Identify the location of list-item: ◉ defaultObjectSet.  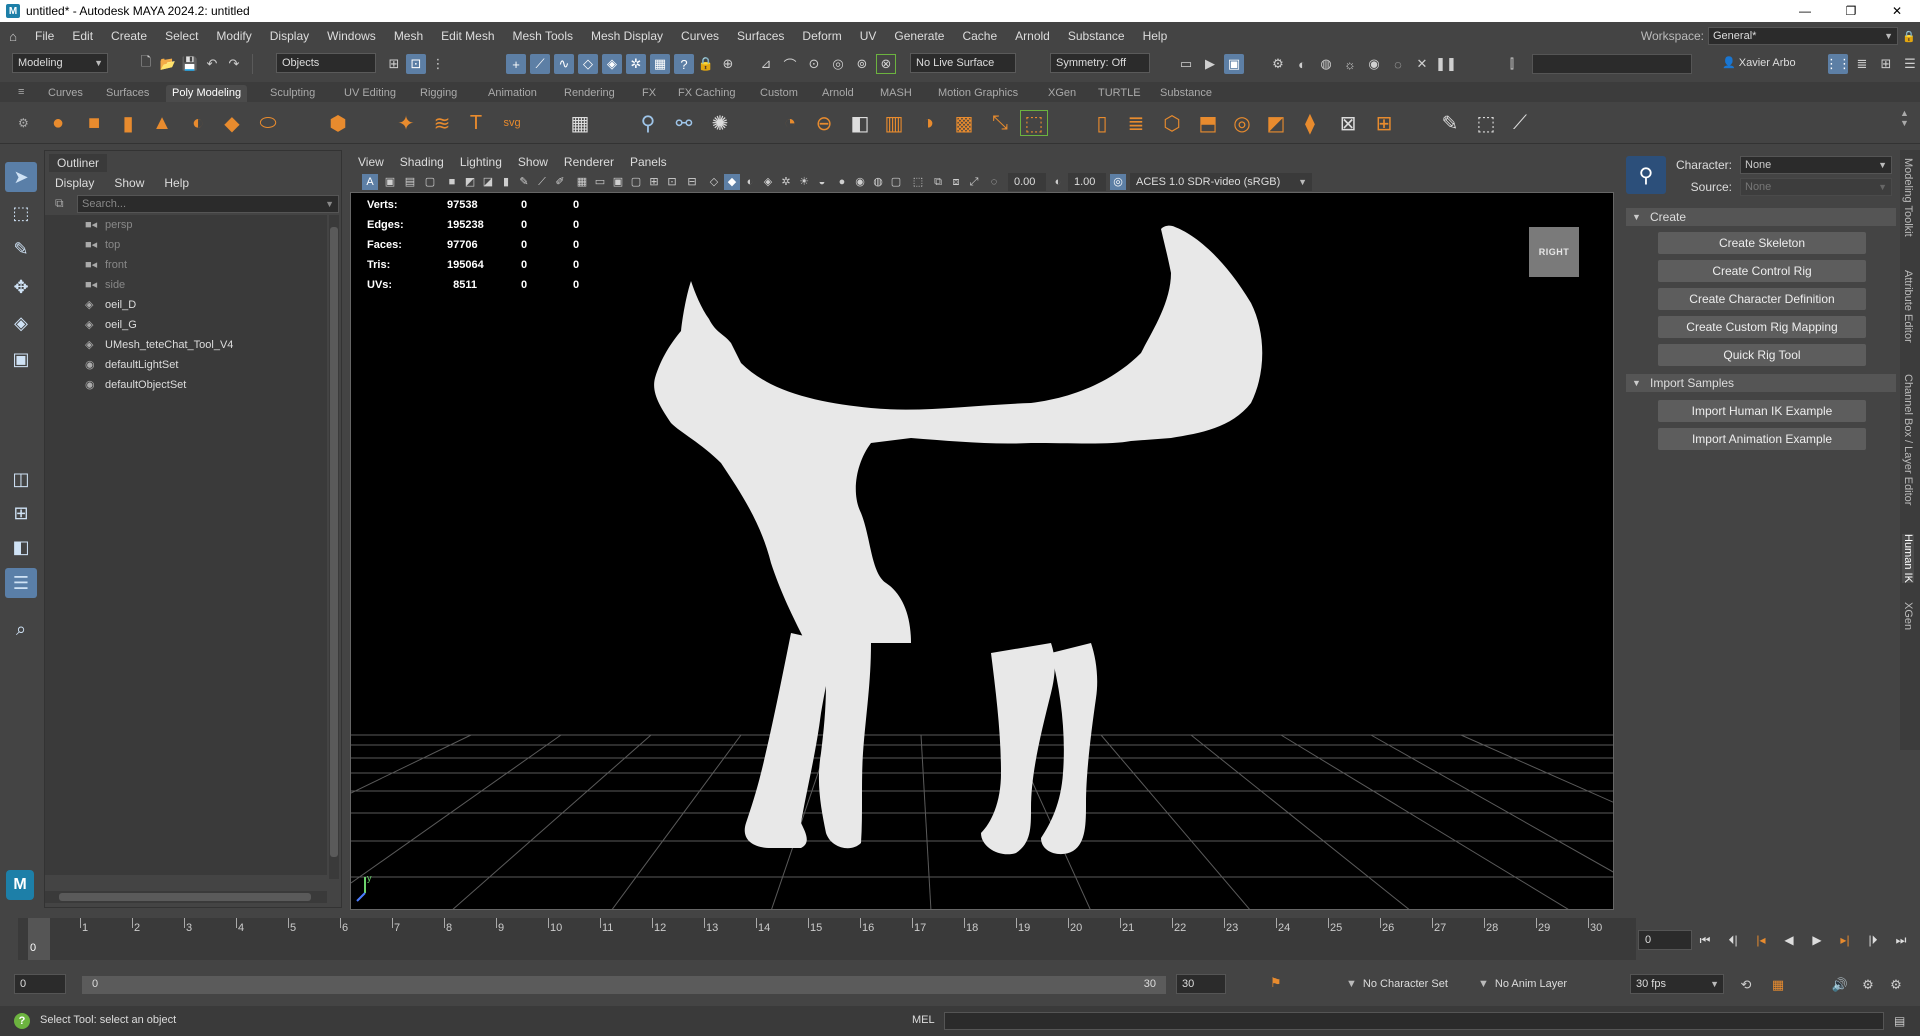
(186, 385).